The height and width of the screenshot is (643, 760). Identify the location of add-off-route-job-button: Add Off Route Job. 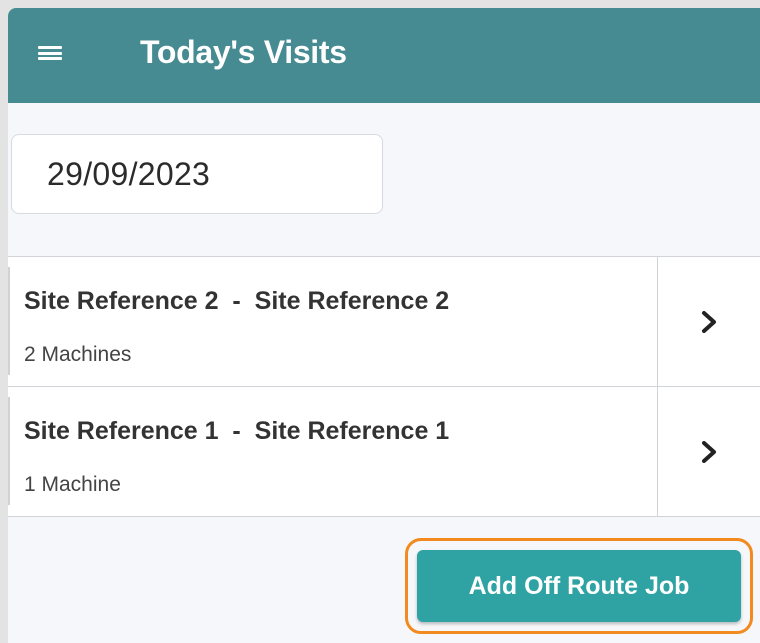
(579, 586).